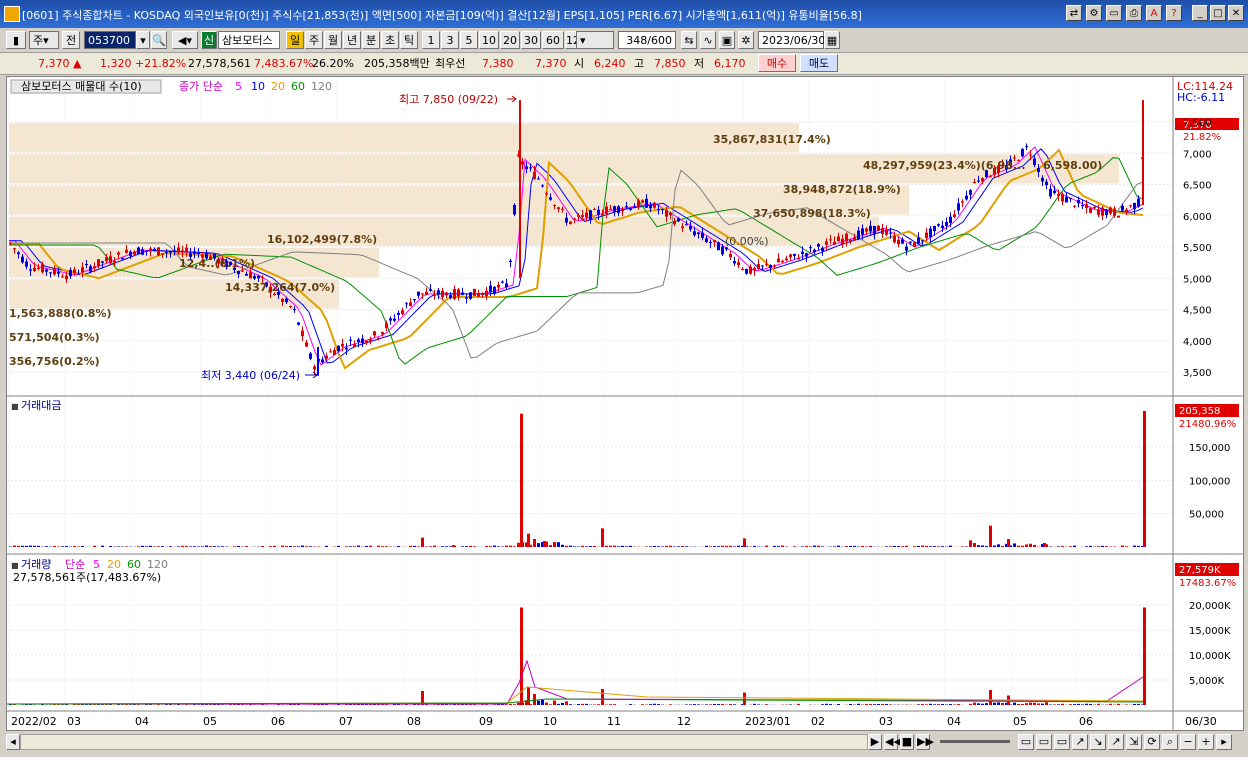 The height and width of the screenshot is (757, 1248). What do you see at coordinates (249, 40) in the screenshot?
I see `stock-name-field: 삼보모터스` at bounding box center [249, 40].